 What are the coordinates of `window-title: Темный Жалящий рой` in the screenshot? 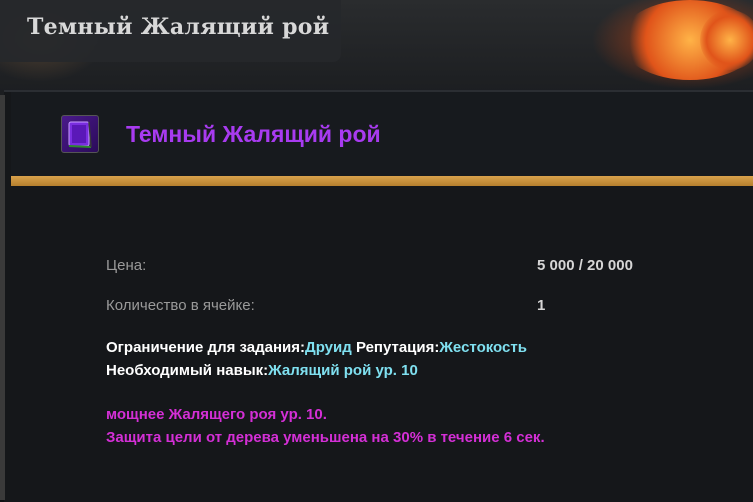 It's located at (178, 27).